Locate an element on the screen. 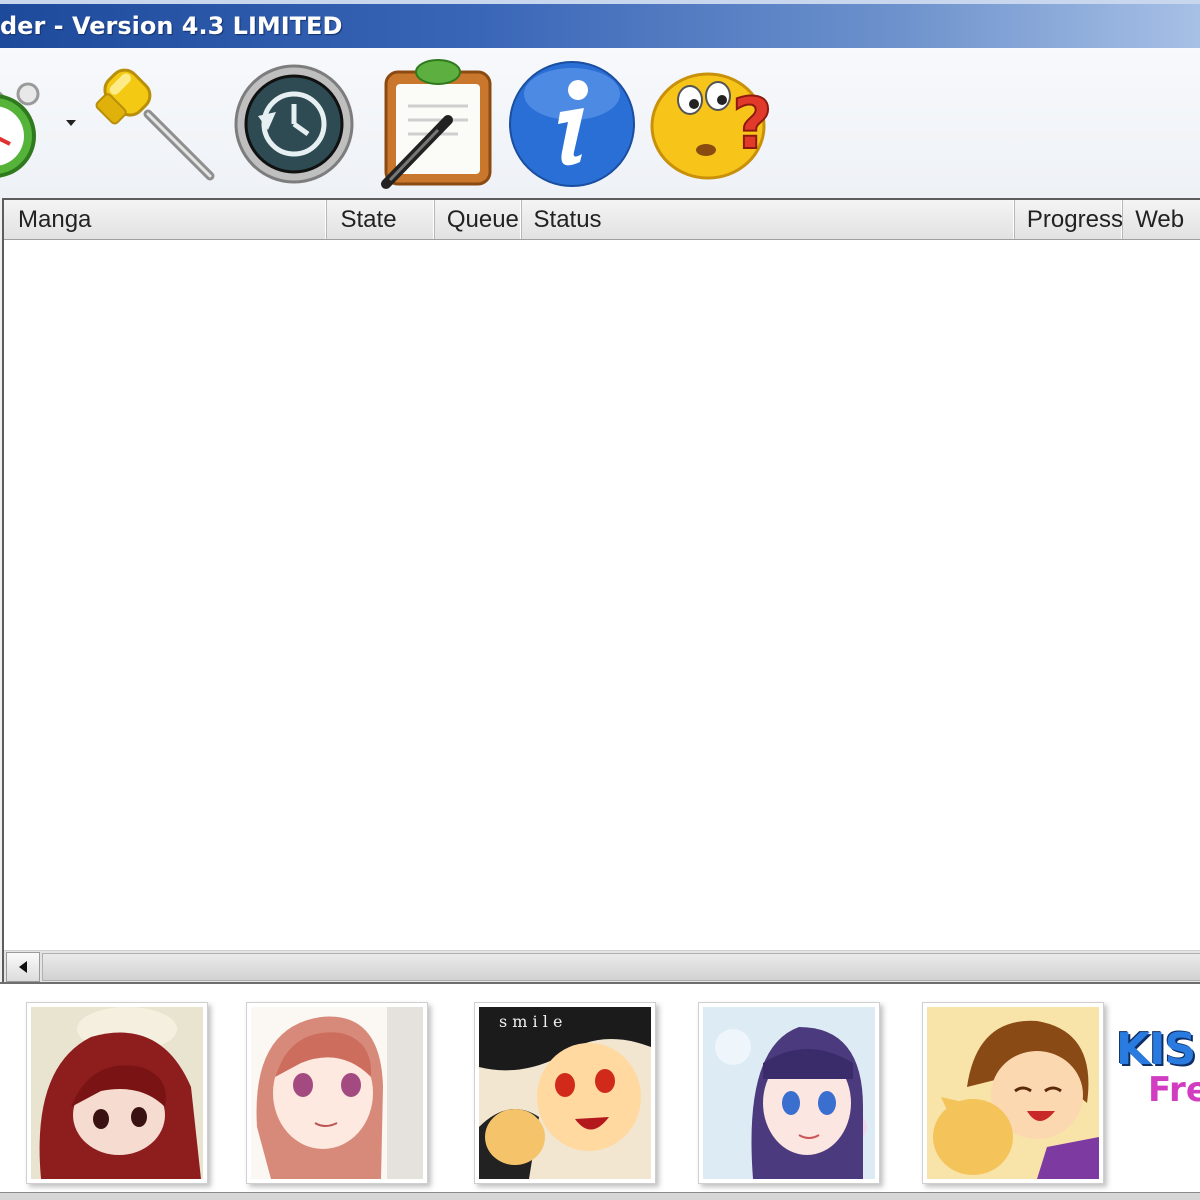 Image resolution: width=1200 pixels, height=1200 pixels. alarm-clock-icon is located at coordinates (20, 130).